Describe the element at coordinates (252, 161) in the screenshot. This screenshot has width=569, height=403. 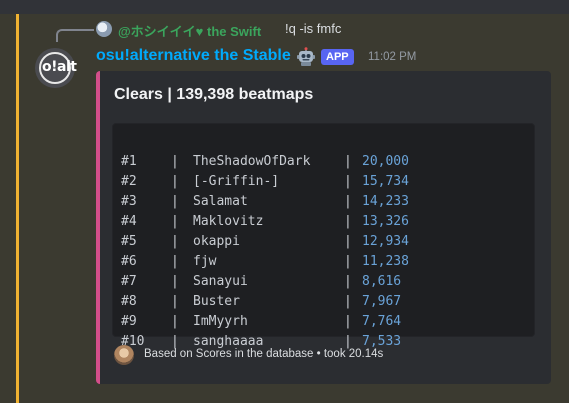
I see `row-player-name: TheShadowOfDark` at that location.